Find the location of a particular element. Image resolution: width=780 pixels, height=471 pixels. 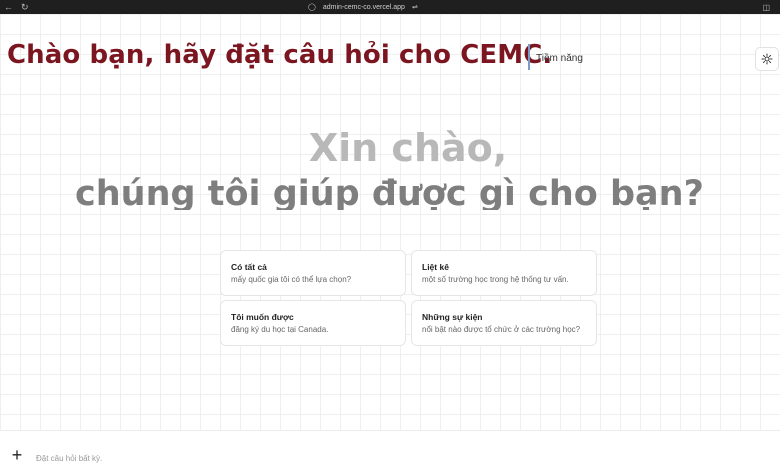

header-divider is located at coordinates (529, 57).